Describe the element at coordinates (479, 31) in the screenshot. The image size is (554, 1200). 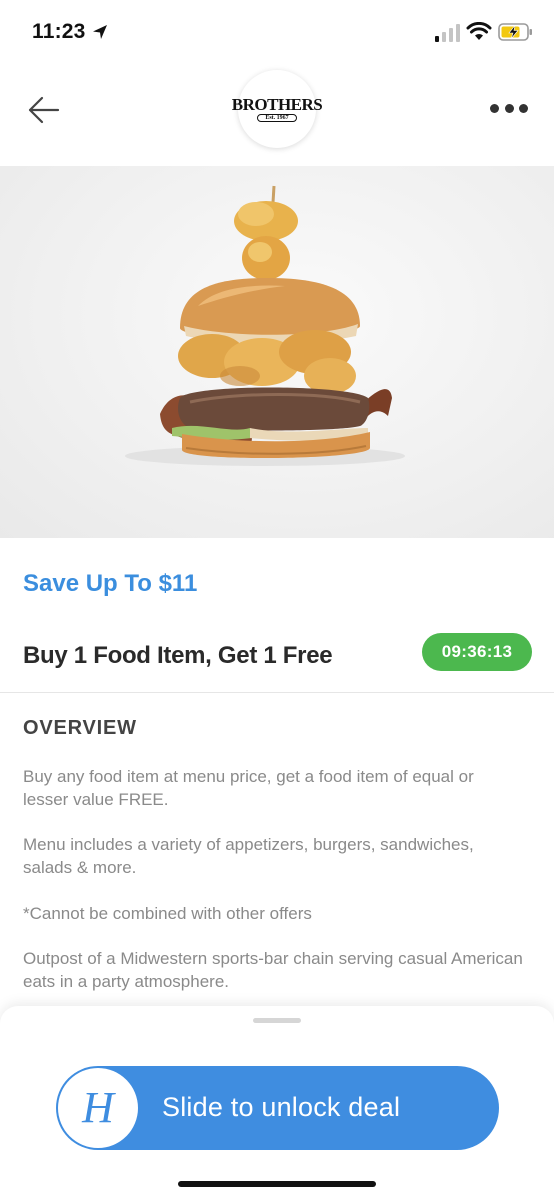
I see `wifi-icon` at that location.